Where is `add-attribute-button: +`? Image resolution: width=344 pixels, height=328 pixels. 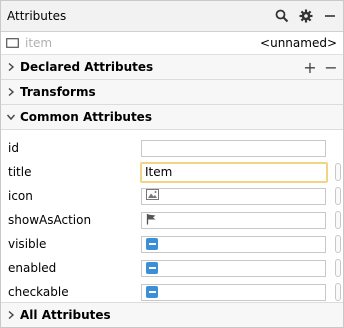
add-attribute-button: + is located at coordinates (310, 67).